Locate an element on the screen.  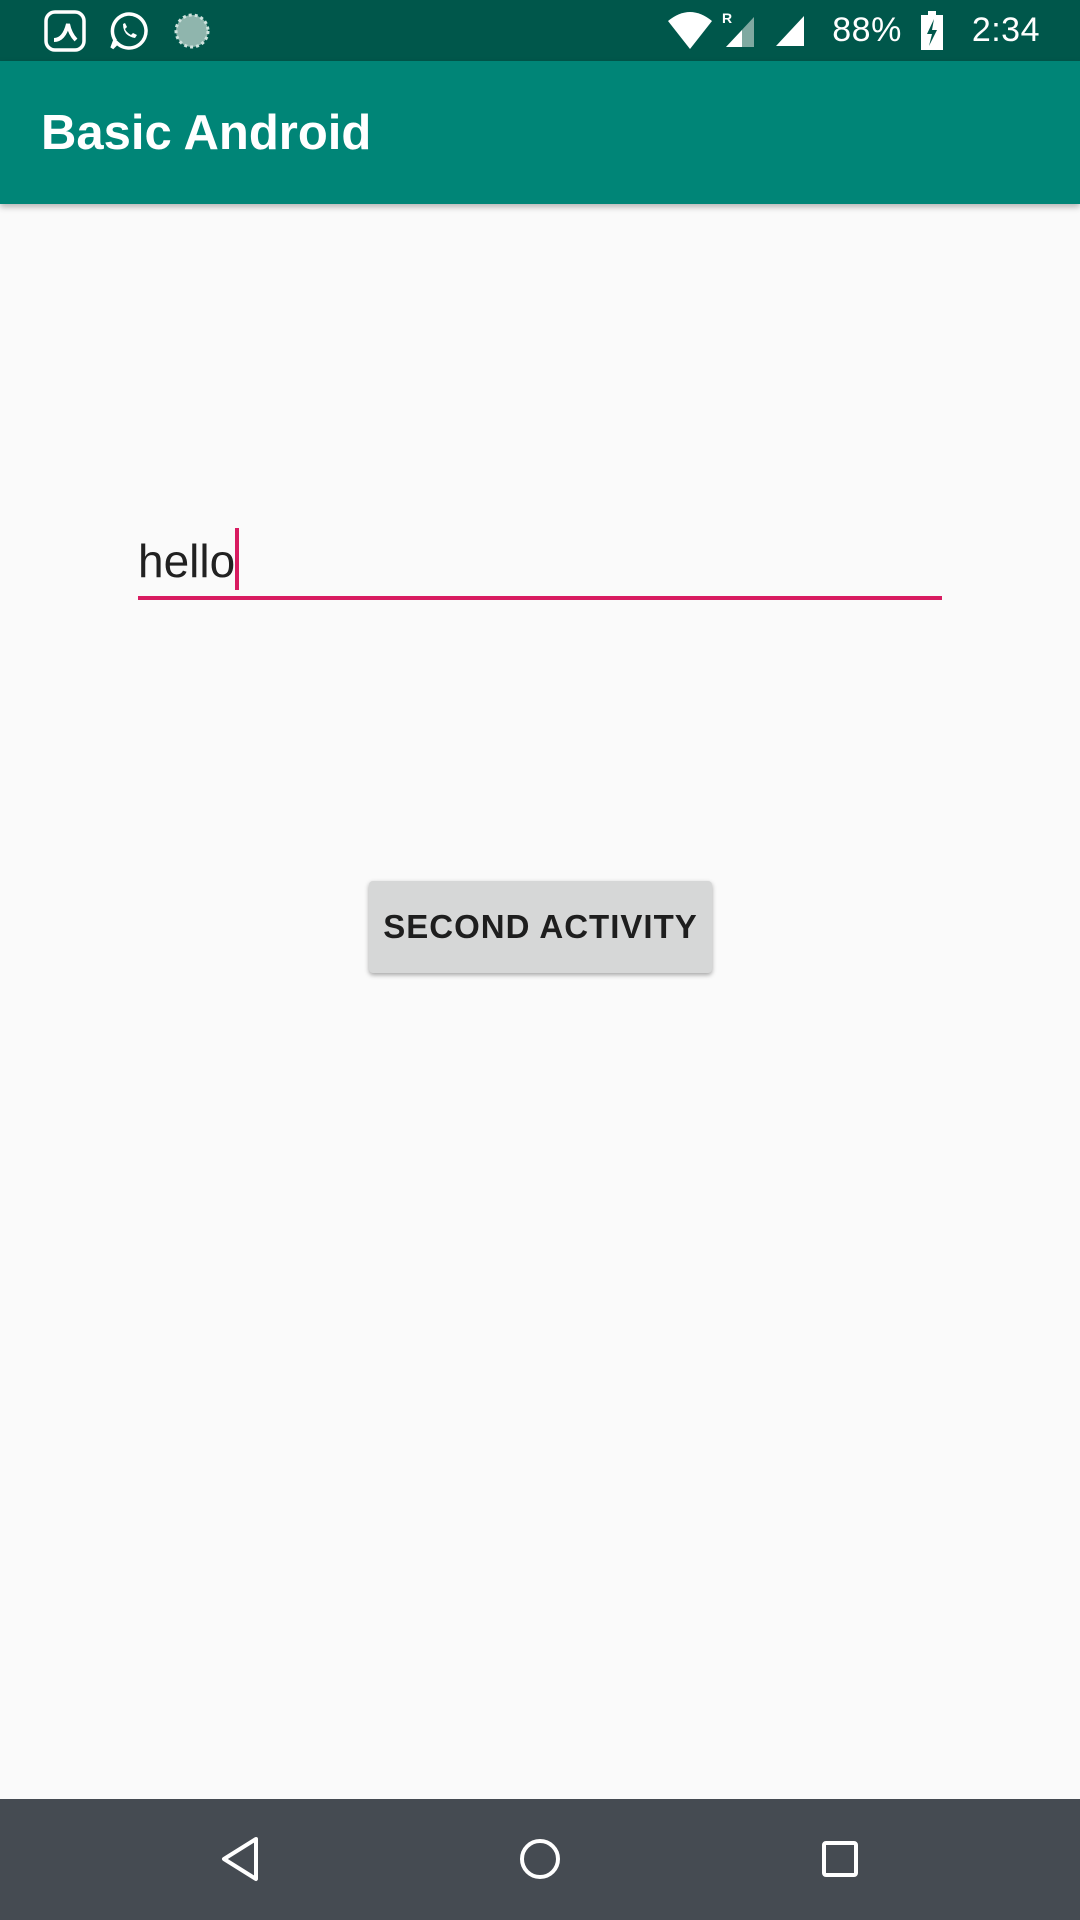
battery-charging-icon is located at coordinates (931, 30).